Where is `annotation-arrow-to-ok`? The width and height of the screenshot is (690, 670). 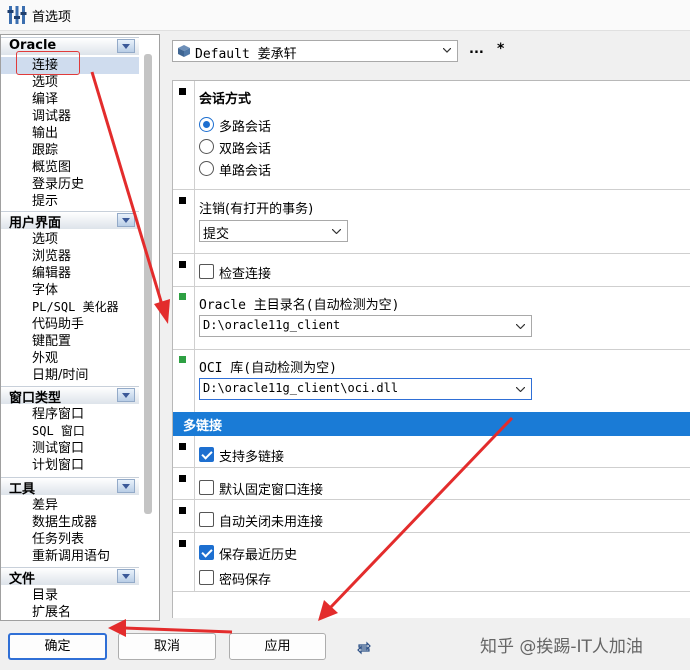
annotation-arrow-to-ok is located at coordinates (178, 630).